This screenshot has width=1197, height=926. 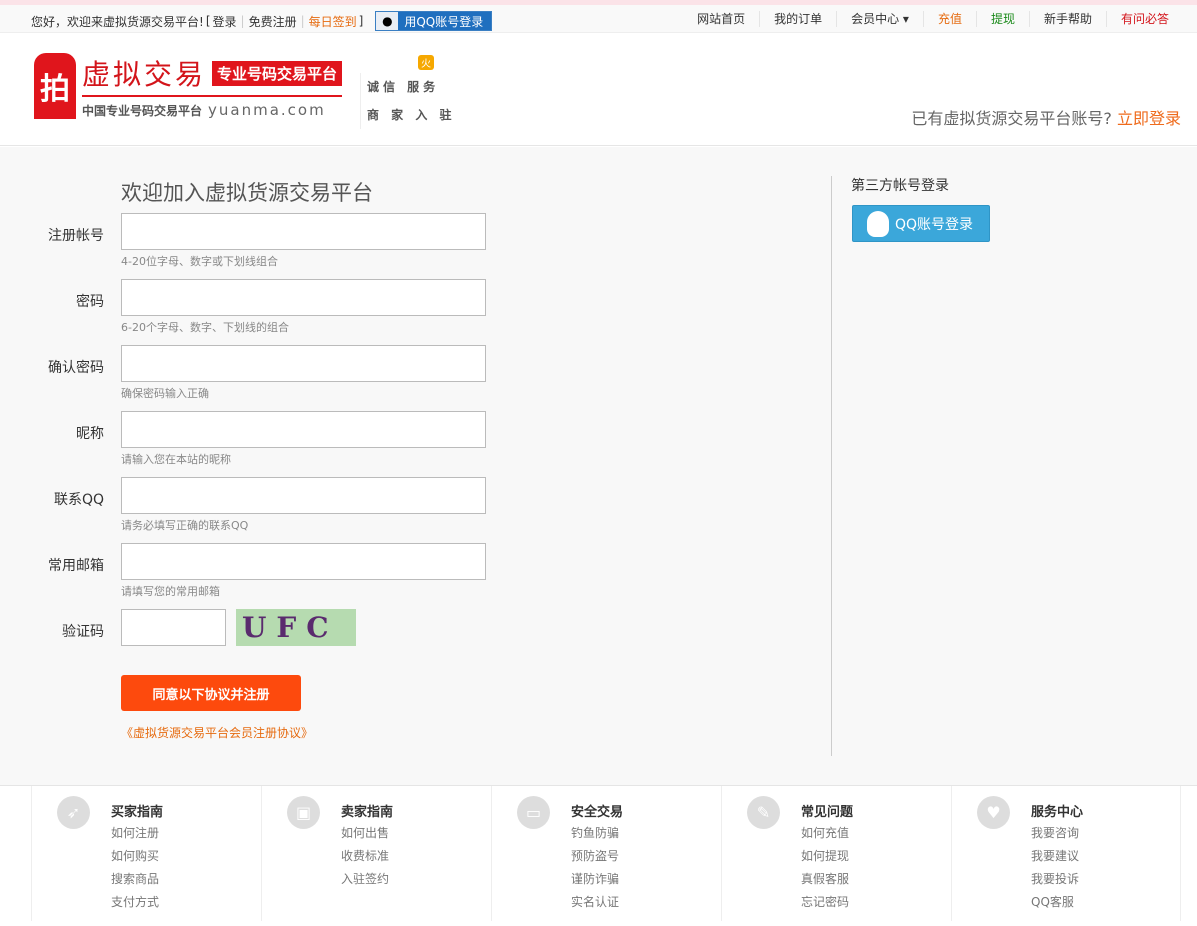 I want to click on footer-link: 如何提现, so click(x=825, y=855).